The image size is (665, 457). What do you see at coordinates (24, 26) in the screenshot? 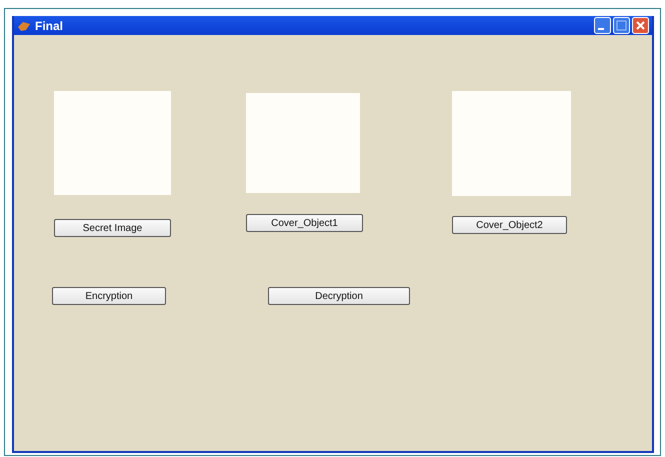
I see `app-icon` at bounding box center [24, 26].